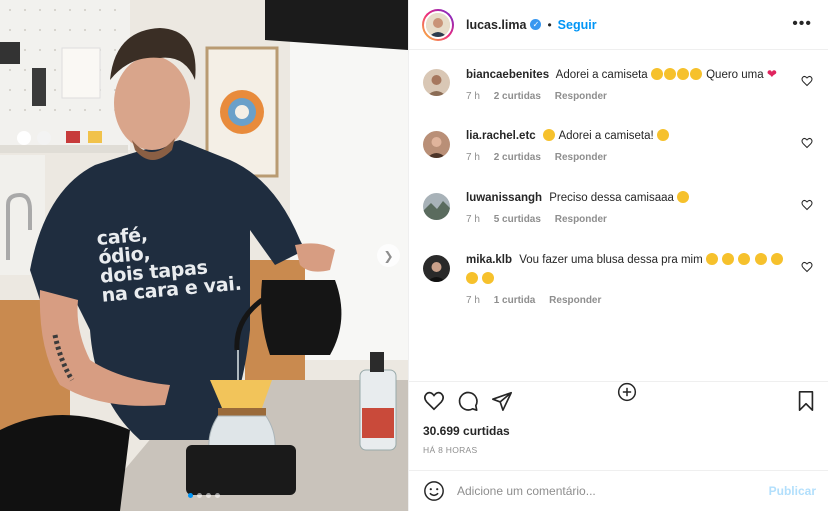 The image size is (828, 511). What do you see at coordinates (450, 450) in the screenshot?
I see `post-timestamp: HÁ 8 HORAS` at bounding box center [450, 450].